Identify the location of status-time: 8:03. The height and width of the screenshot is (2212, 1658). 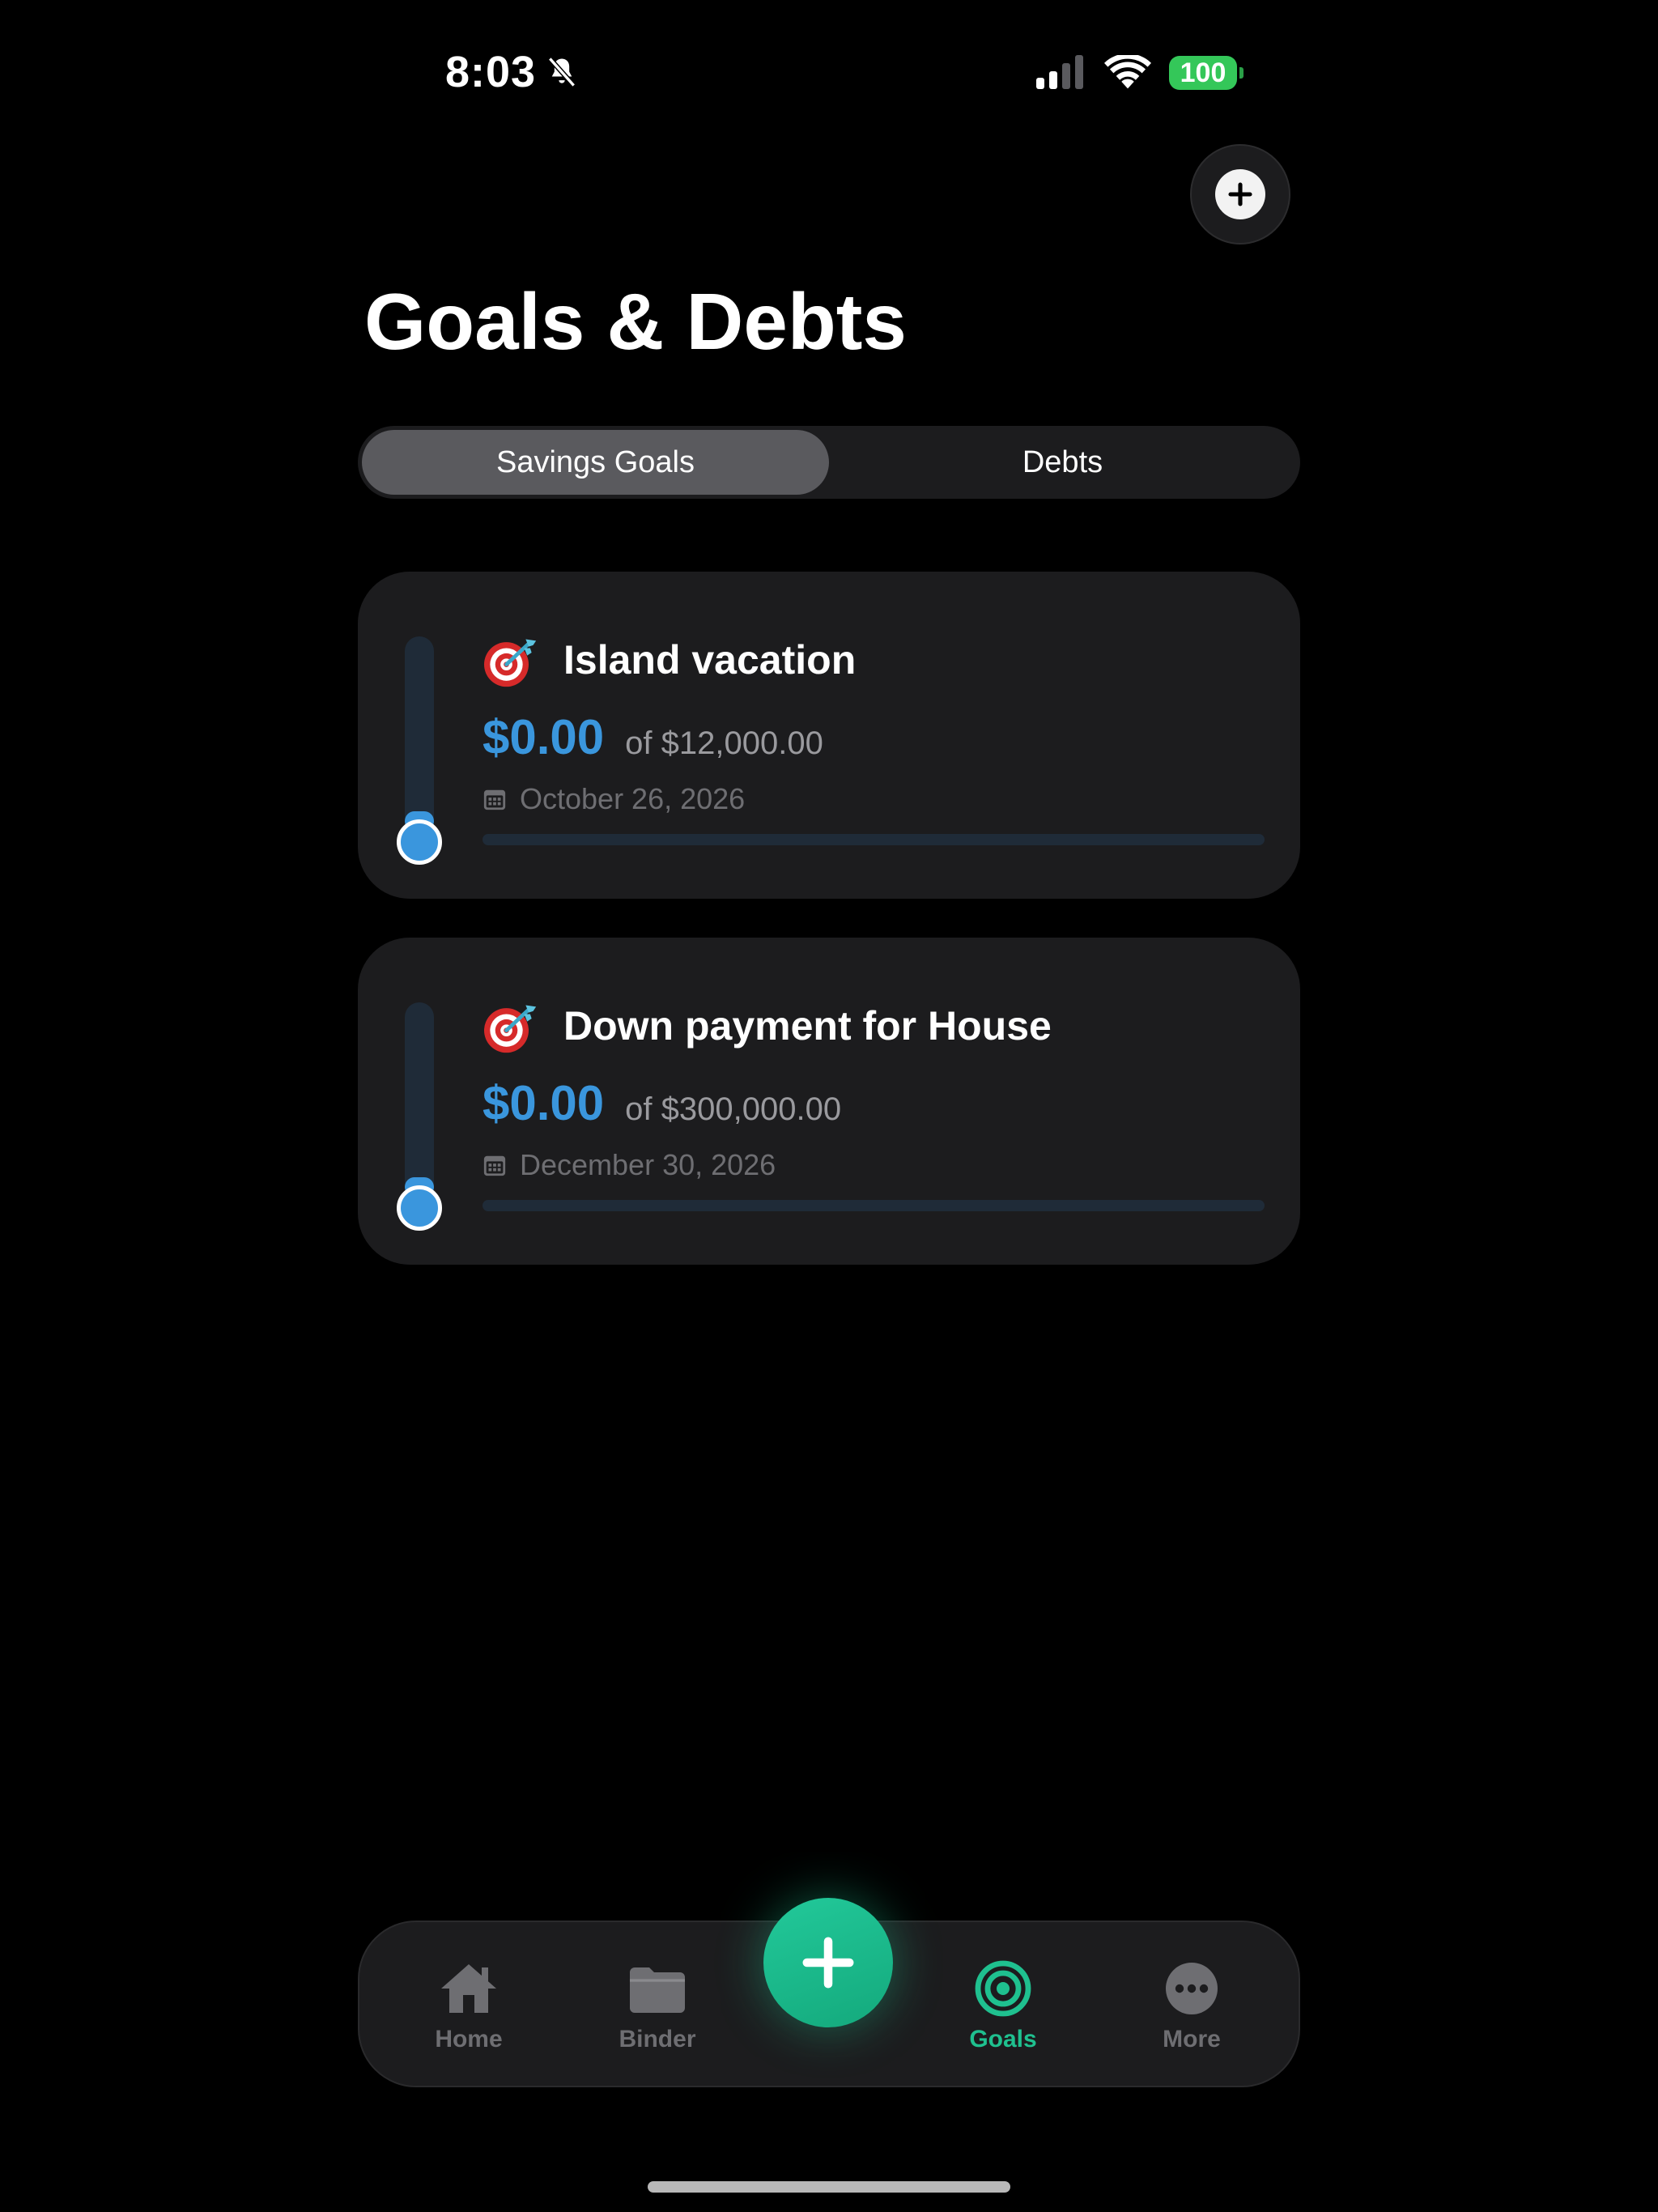
(512, 72).